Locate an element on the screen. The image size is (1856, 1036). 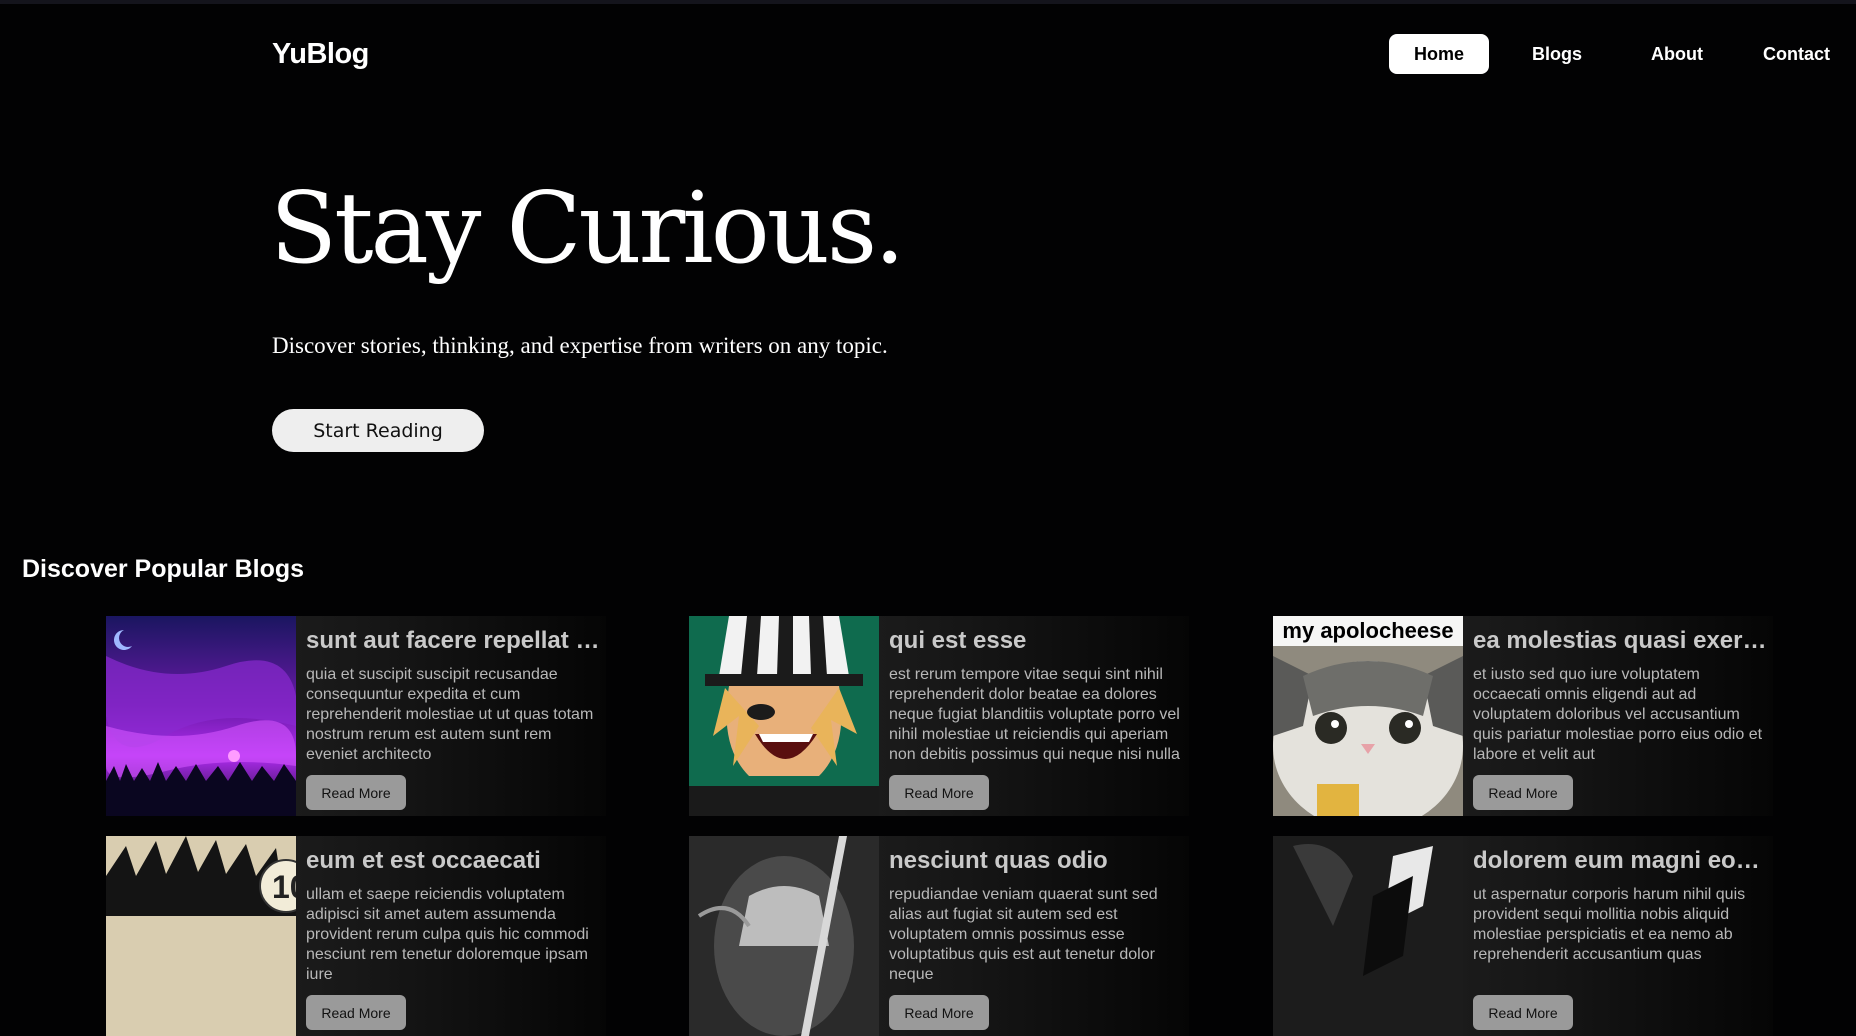
grayscale-dark-figure-image is located at coordinates (1368, 936).